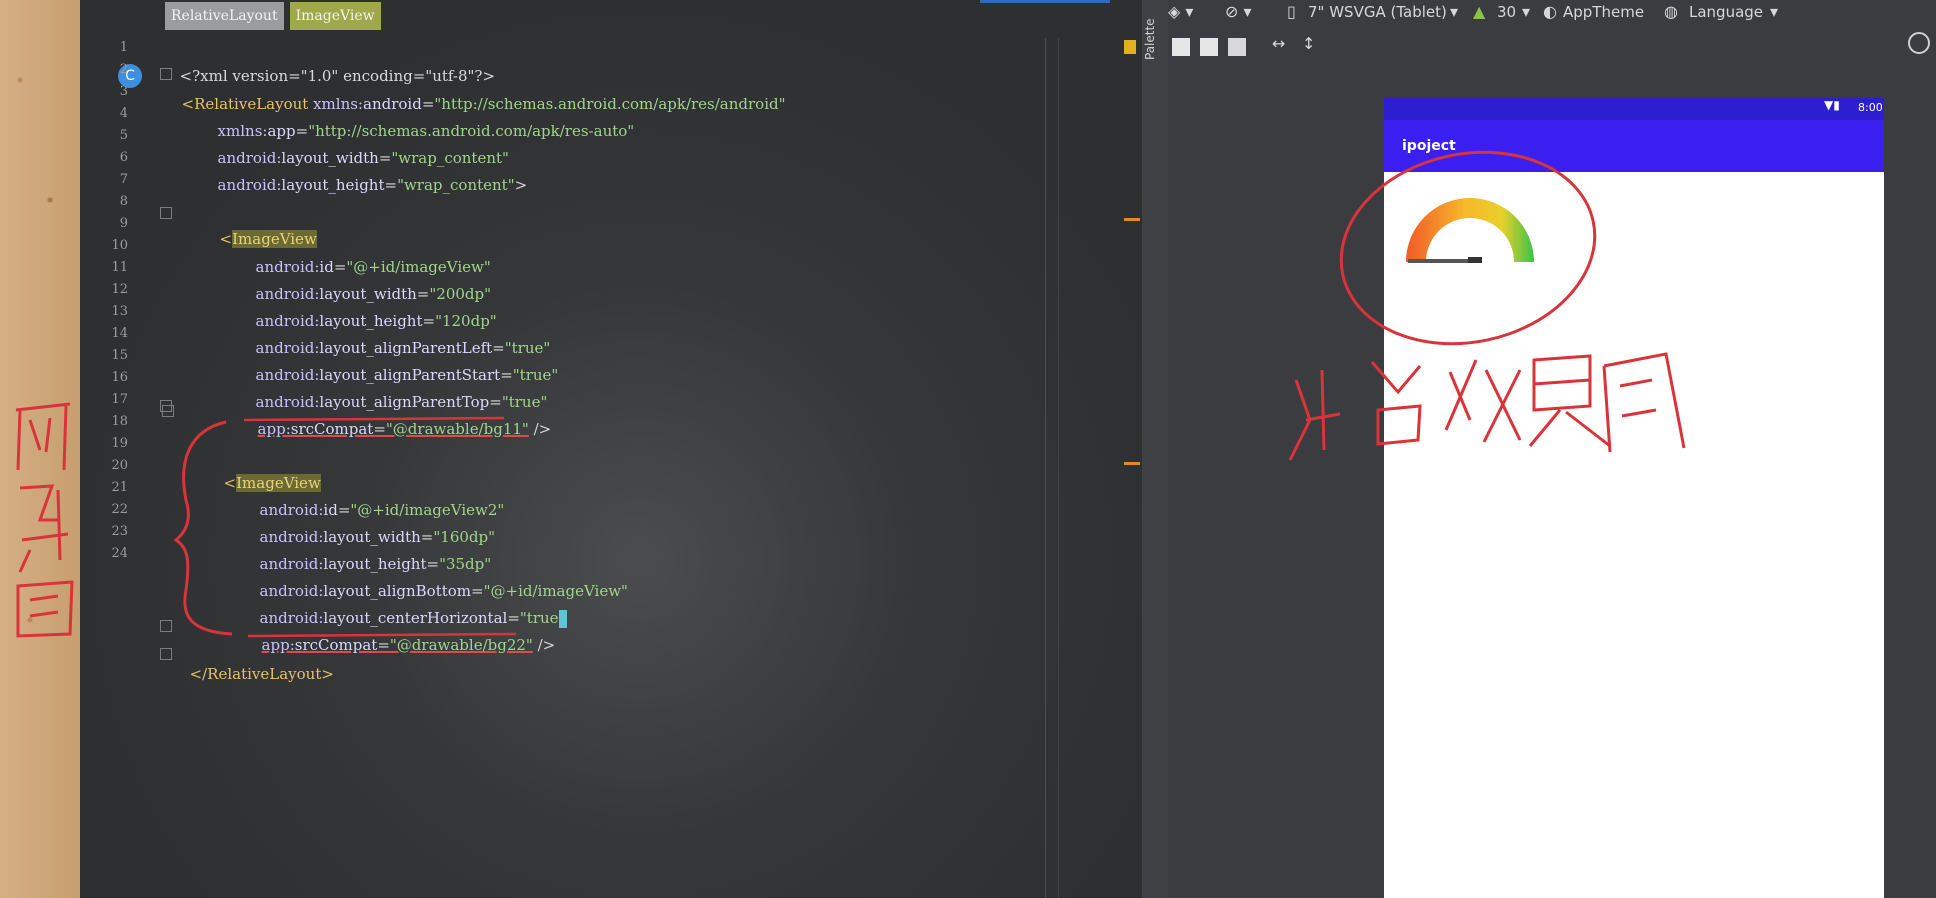 The width and height of the screenshot is (1936, 898). I want to click on line-number: 4, so click(123, 113).